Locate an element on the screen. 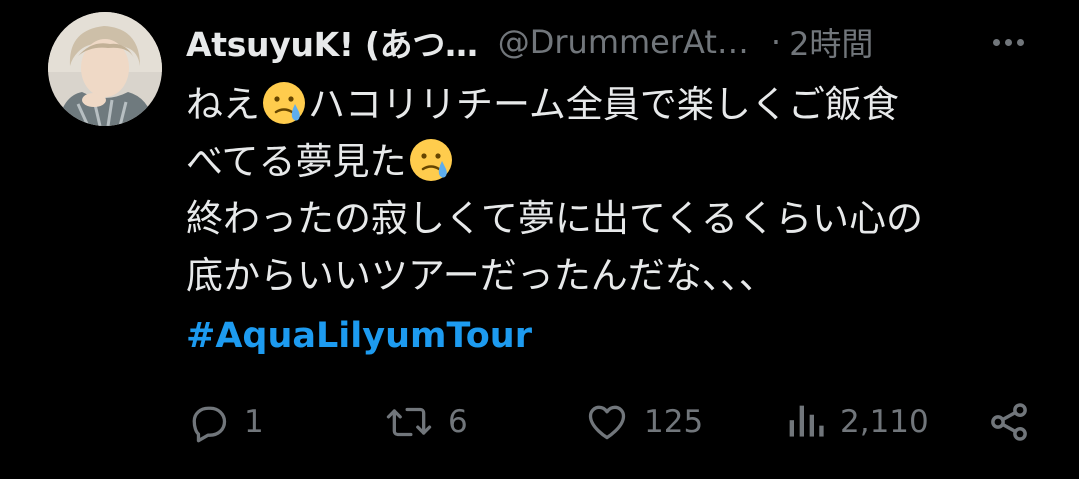 Image resolution: width=1079 pixels, height=479 pixels. tweet-text-segment: ねえ is located at coordinates (223, 104).